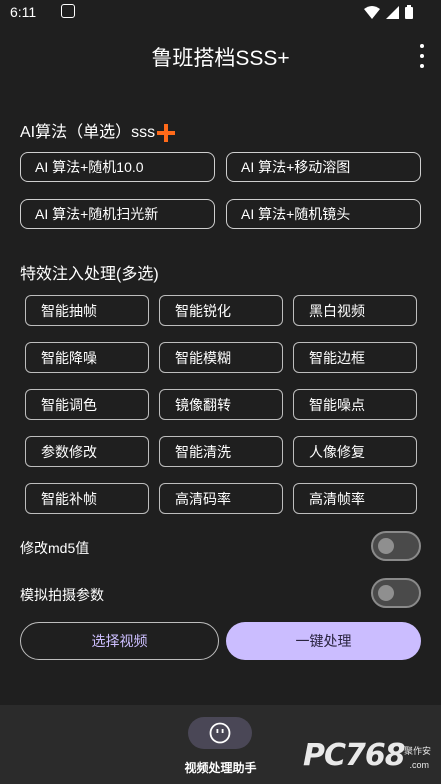 This screenshot has width=441, height=784. What do you see at coordinates (69, 451) in the screenshot?
I see `effect-label: 参数修改` at bounding box center [69, 451].